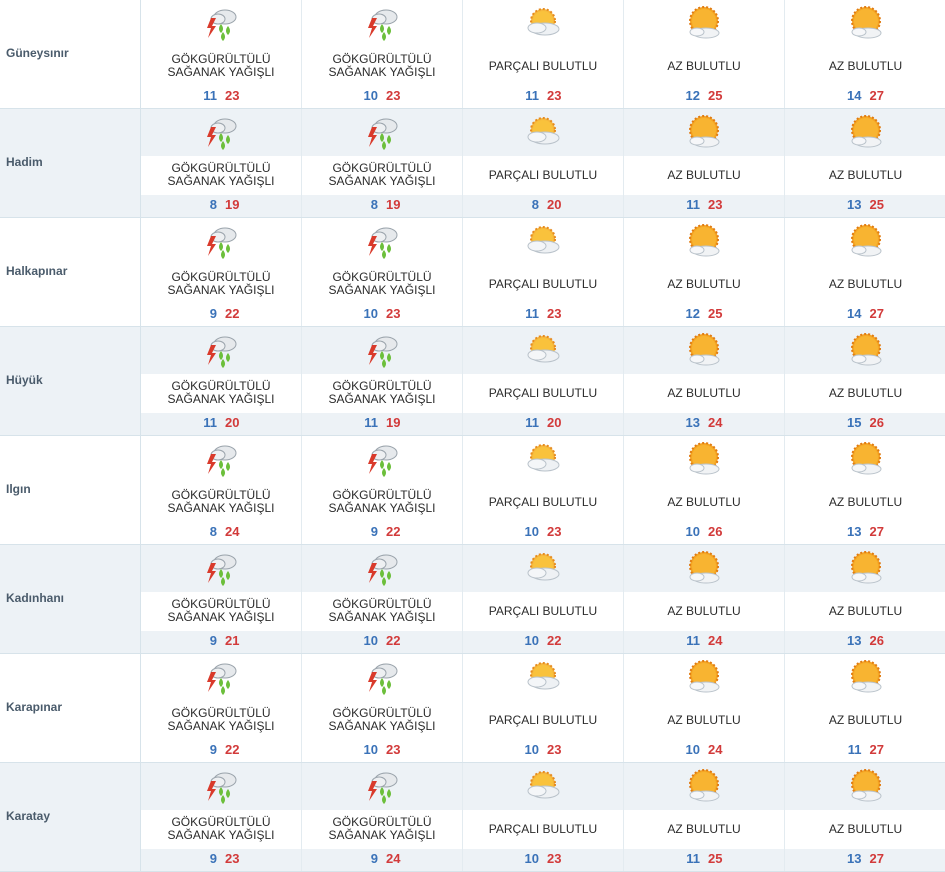 Image resolution: width=945 pixels, height=872 pixels. I want to click on forecast-cell: AZ BULUTLU 11 23, so click(704, 163).